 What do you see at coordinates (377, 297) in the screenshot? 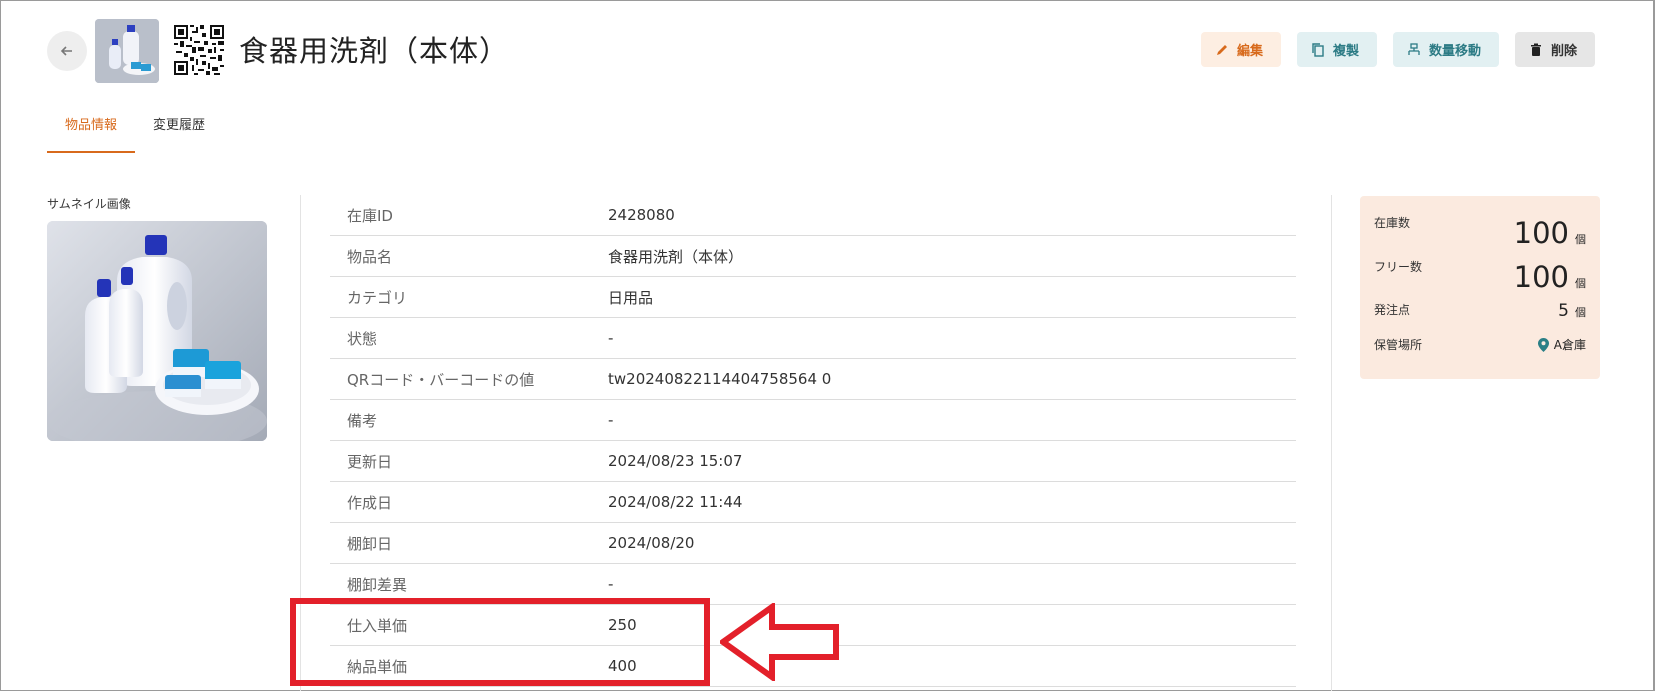
I see `info-key: カテゴリ` at bounding box center [377, 297].